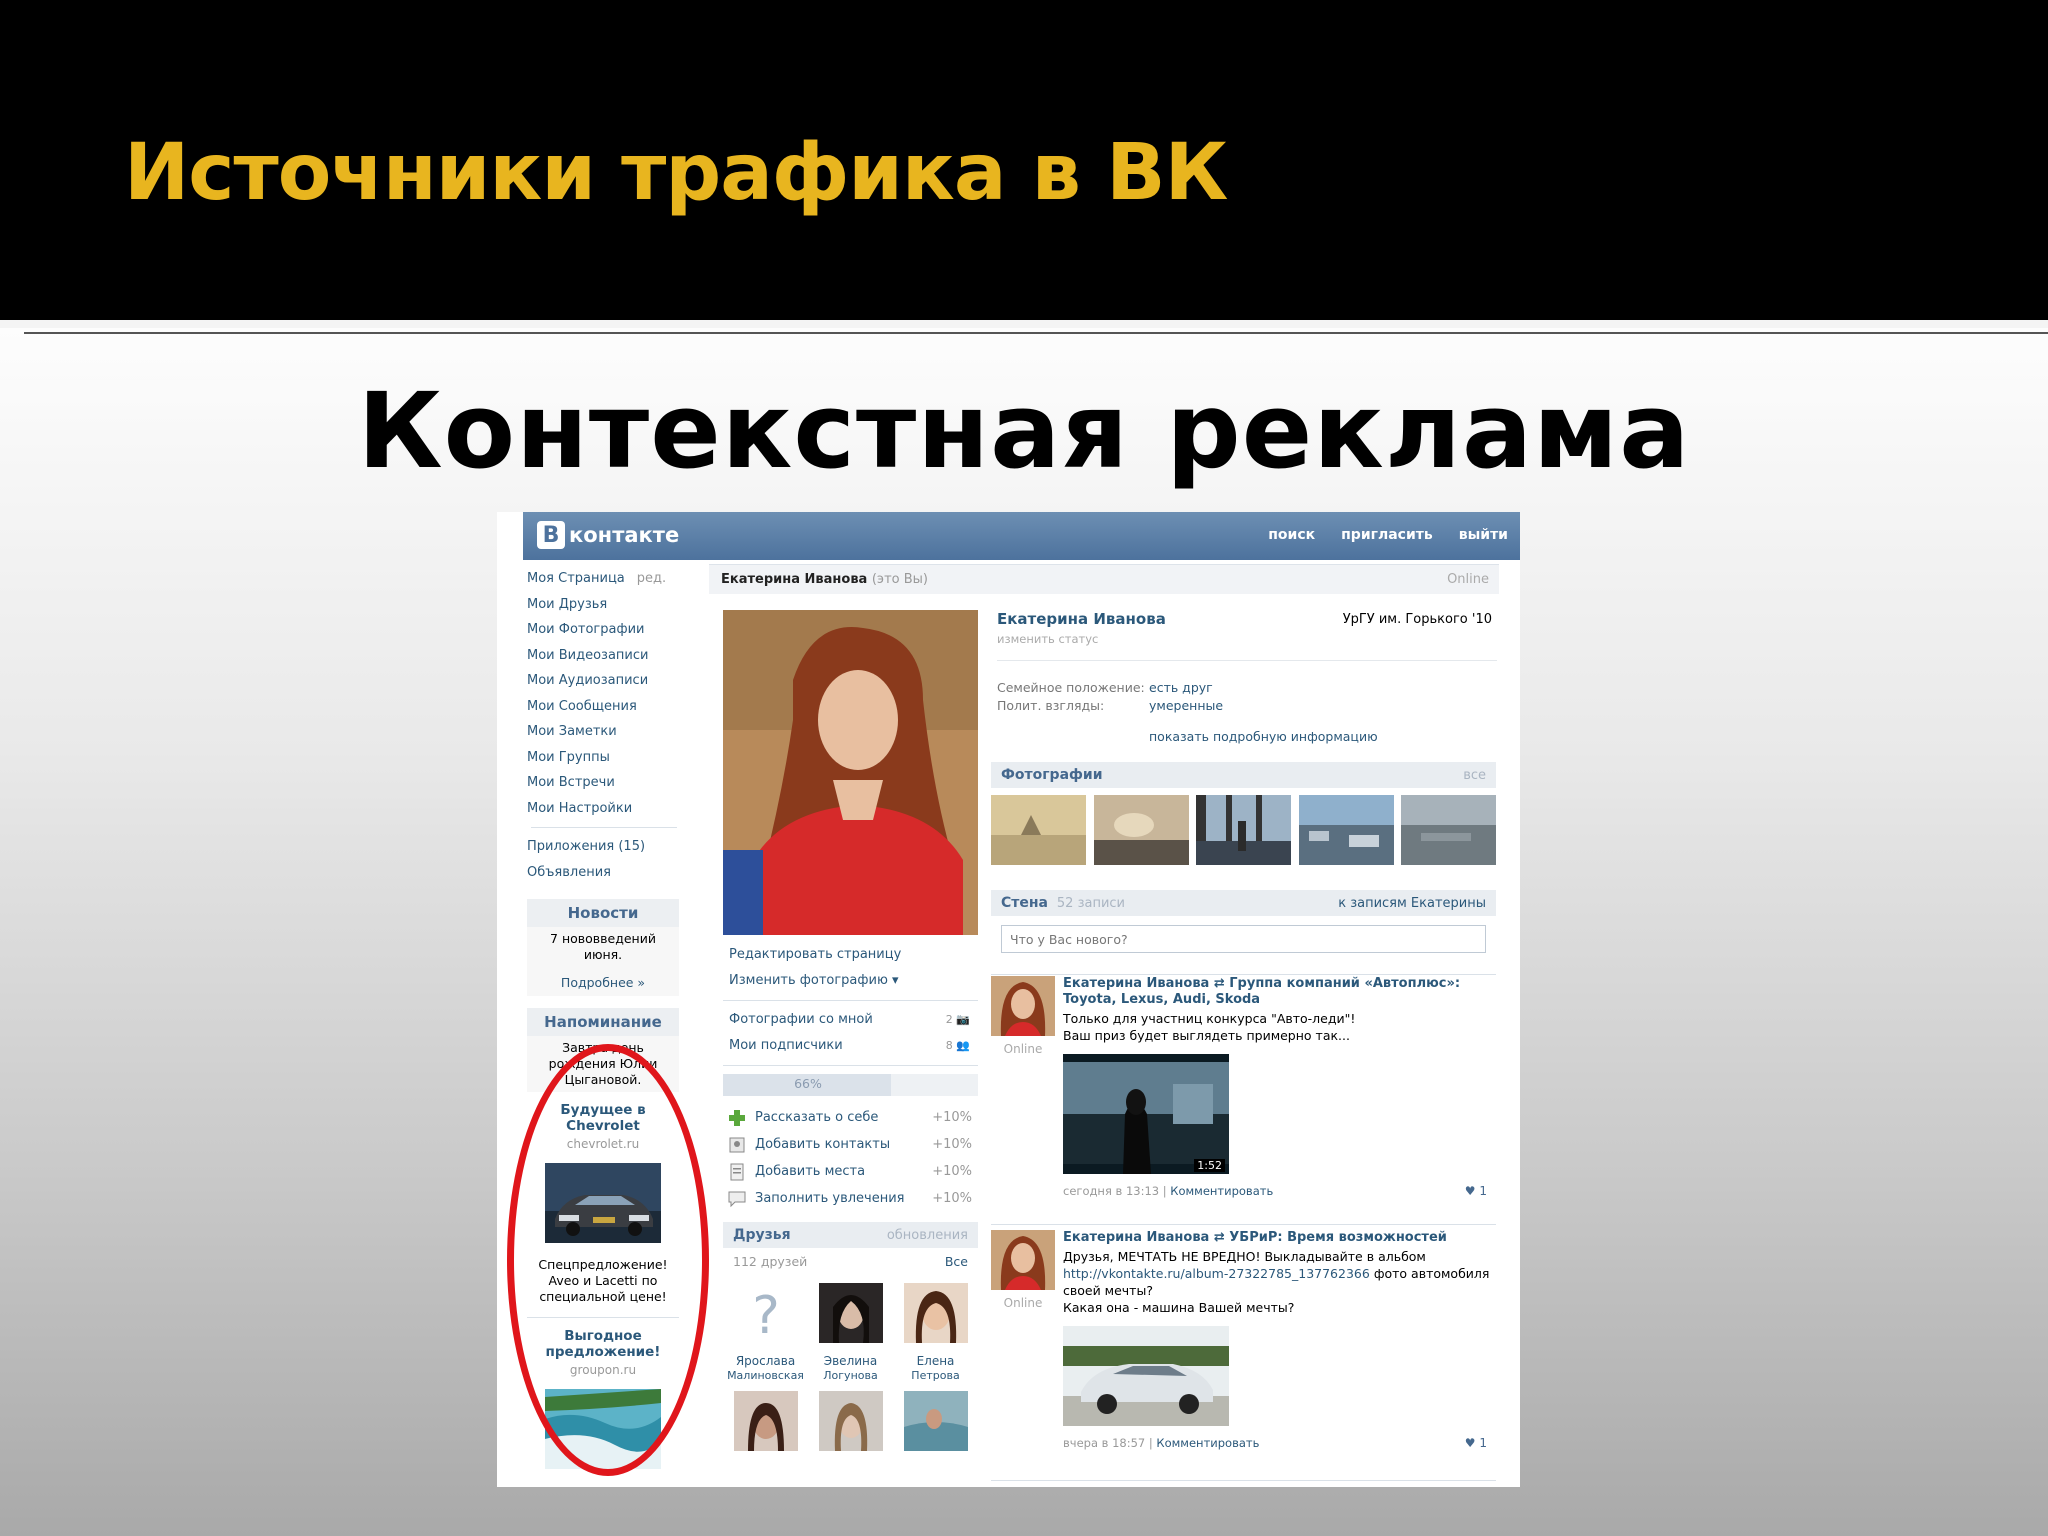  What do you see at coordinates (737, 1171) in the screenshot?
I see `document-icon` at bounding box center [737, 1171].